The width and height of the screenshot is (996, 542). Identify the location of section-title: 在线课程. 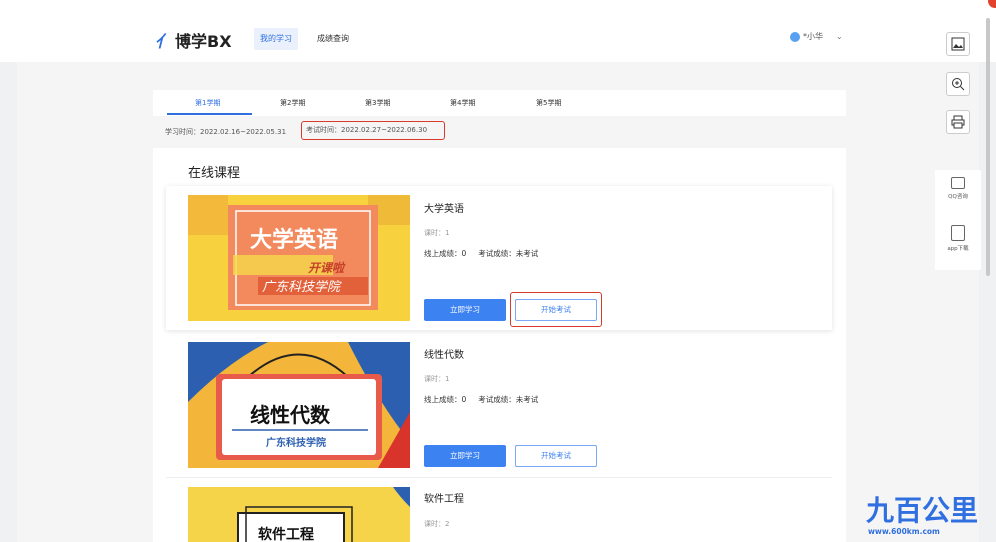
(214, 173).